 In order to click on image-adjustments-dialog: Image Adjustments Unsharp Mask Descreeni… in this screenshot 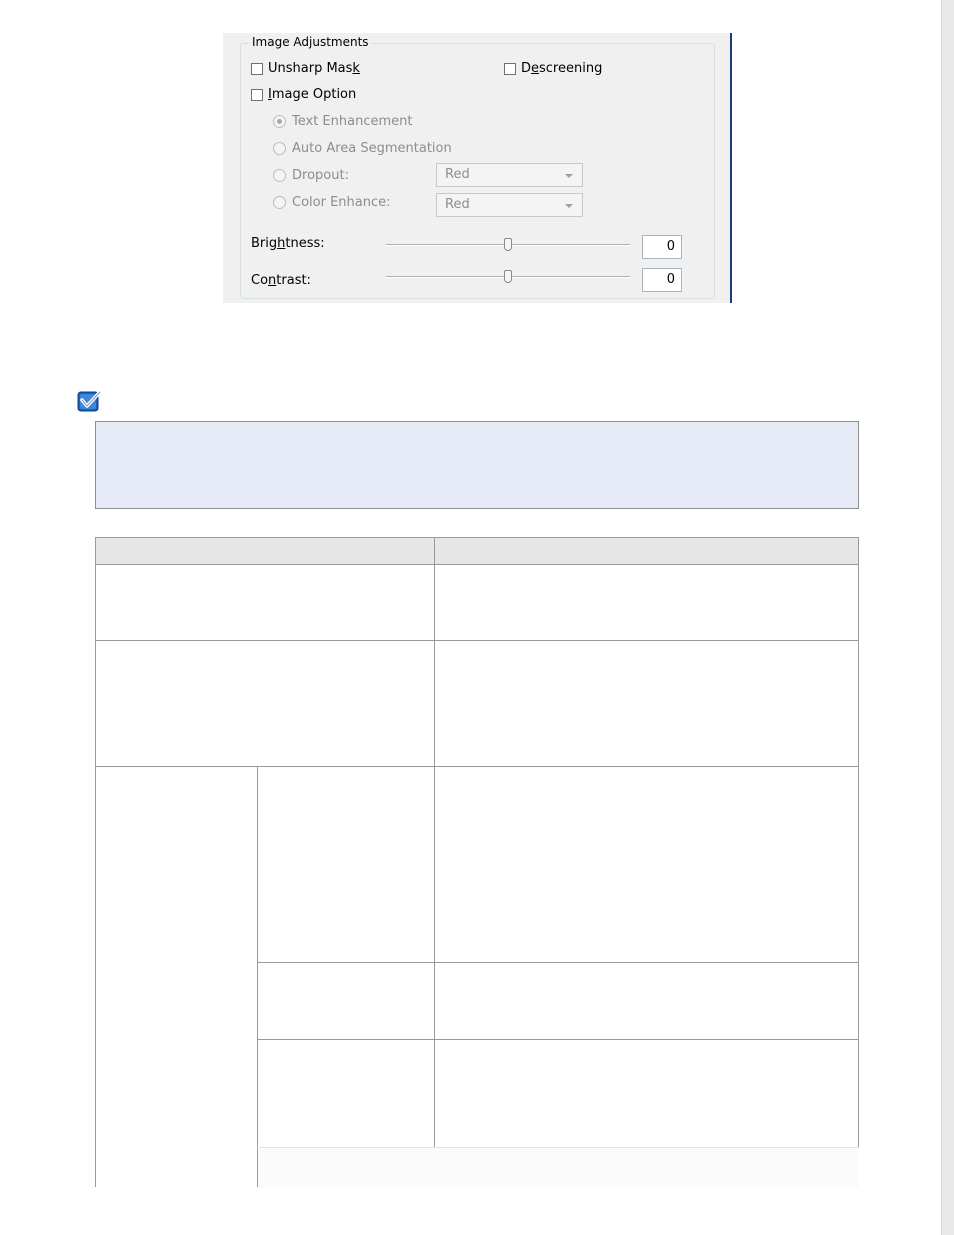, I will do `click(477, 168)`.